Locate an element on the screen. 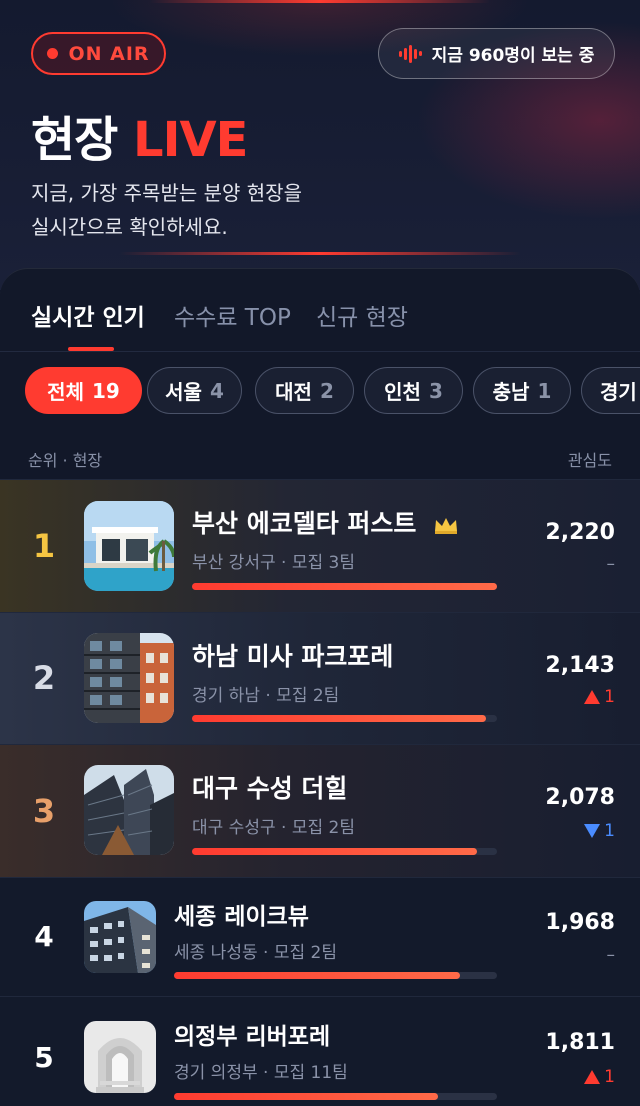 The width and height of the screenshot is (640, 1106). rank-number: 5 is located at coordinates (44, 1057).